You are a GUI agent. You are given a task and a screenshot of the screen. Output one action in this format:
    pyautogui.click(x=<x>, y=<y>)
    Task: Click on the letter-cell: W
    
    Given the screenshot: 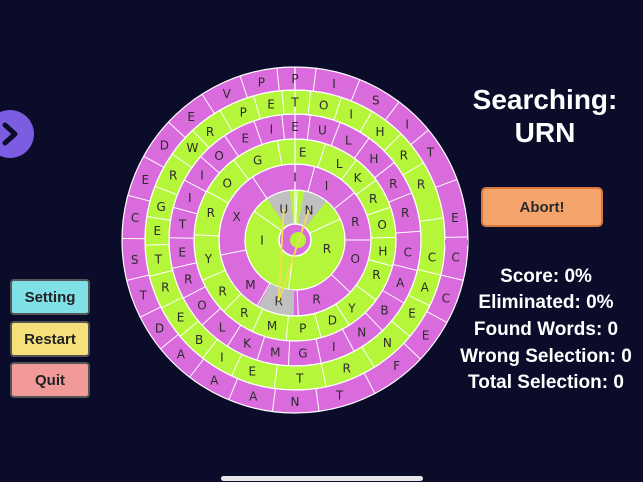 What is the action you would take?
    pyautogui.click(x=193, y=148)
    